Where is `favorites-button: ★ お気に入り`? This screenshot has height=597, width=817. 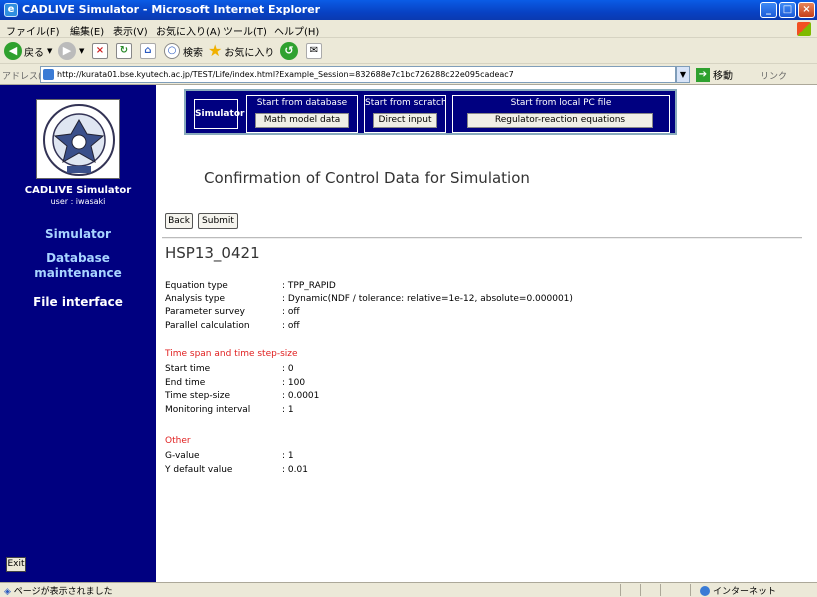
favorites-button: ★ お気に入り is located at coordinates (241, 51).